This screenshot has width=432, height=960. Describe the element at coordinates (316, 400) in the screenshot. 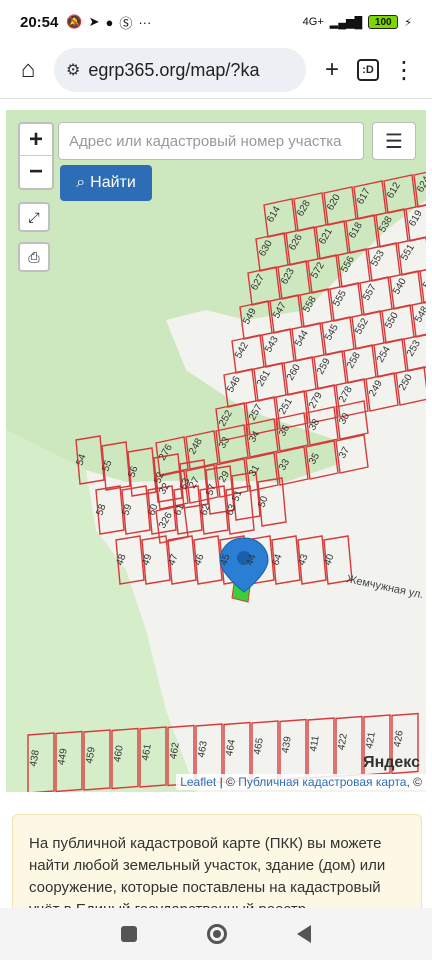

I see `parcel-number: 279` at that location.